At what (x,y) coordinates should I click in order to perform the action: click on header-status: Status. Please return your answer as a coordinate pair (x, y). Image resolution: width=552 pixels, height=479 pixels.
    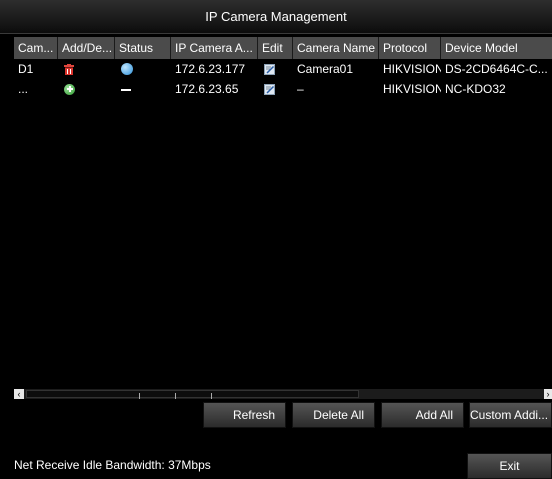
    Looking at the image, I should click on (143, 48).